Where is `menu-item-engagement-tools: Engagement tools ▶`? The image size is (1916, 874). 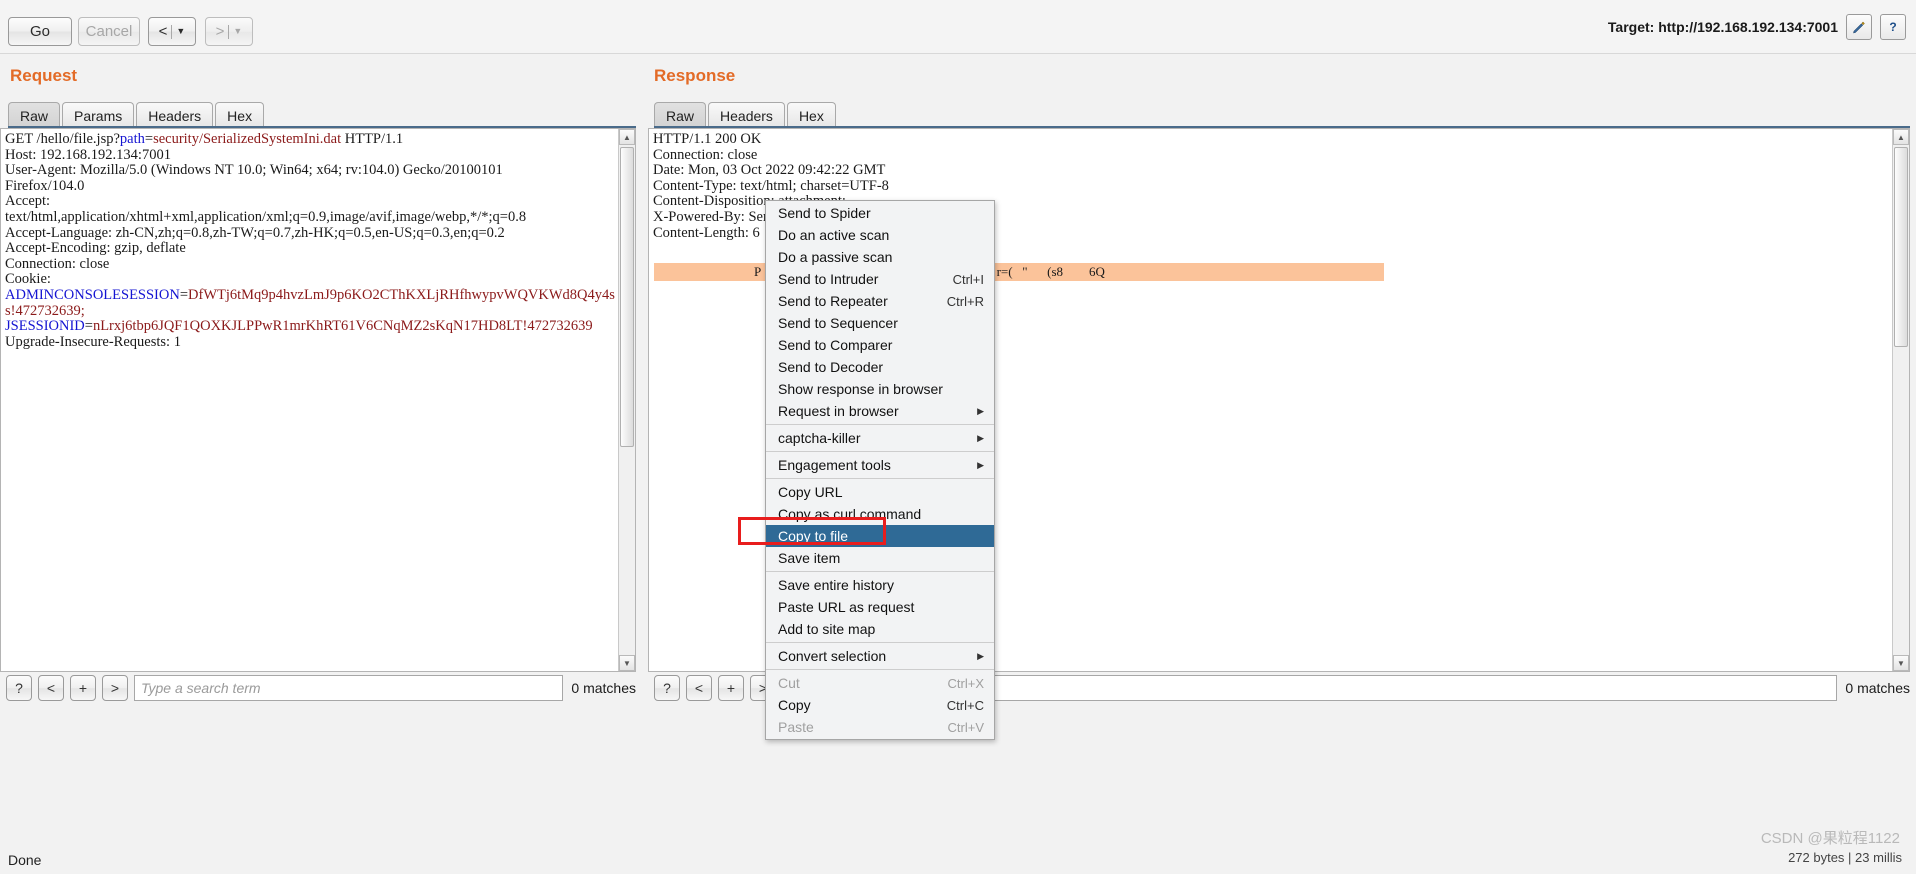 menu-item-engagement-tools: Engagement tools ▶ is located at coordinates (880, 465).